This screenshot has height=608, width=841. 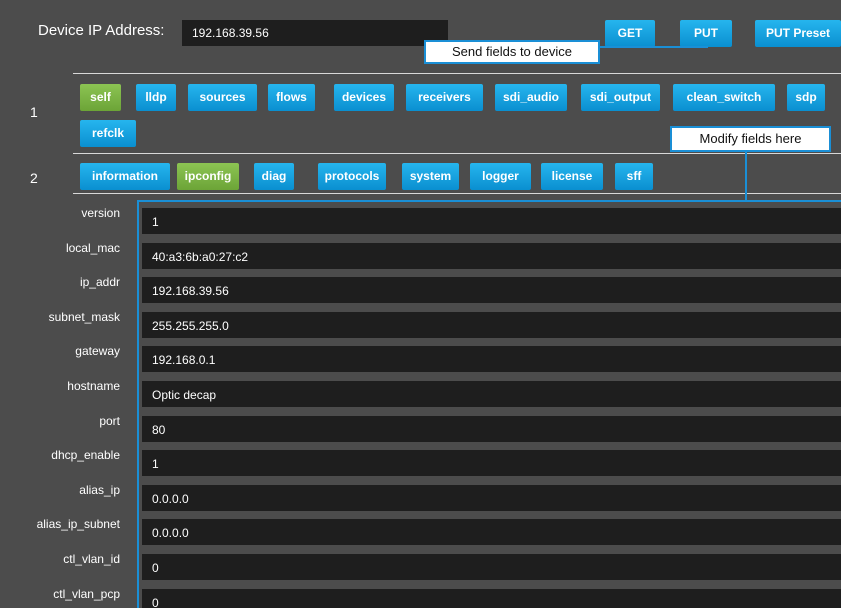 I want to click on field-label-alias-ip-subnet: alias_ip_subnet, so click(x=78, y=524).